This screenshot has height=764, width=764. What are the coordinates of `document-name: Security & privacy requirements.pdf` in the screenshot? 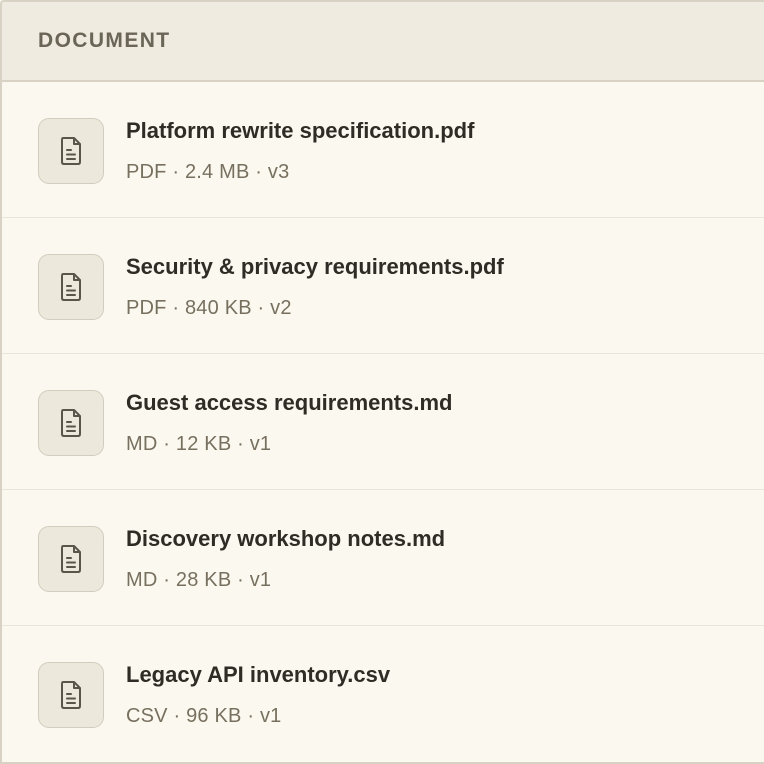 It's located at (315, 267).